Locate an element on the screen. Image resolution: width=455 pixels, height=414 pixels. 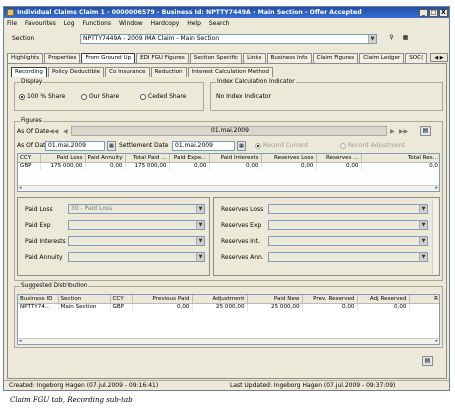
tab-business-info: Business Info is located at coordinates (289, 58).